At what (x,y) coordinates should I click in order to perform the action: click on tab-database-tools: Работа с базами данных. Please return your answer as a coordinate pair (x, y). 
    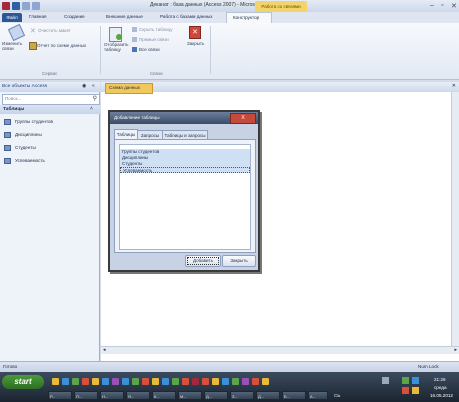
    Looking at the image, I should click on (186, 16).